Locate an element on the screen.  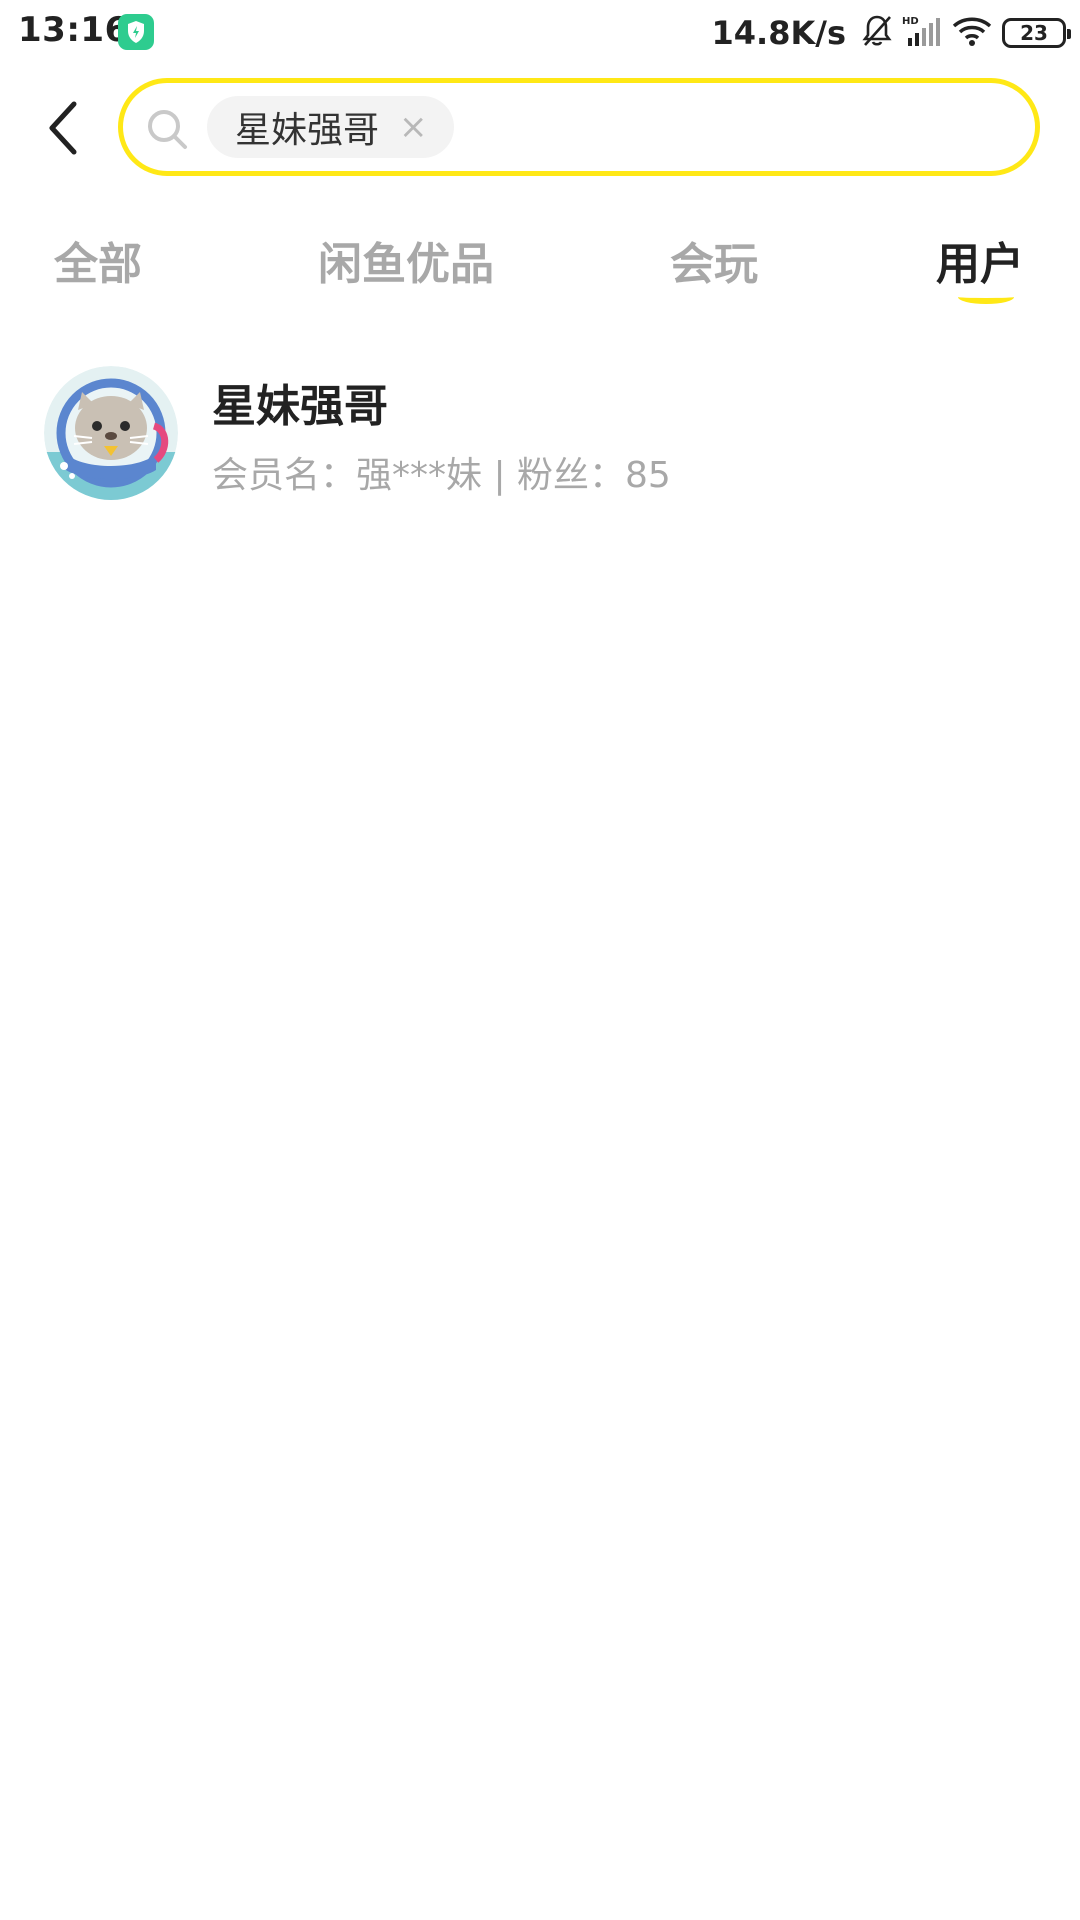
tab-premium: 闲鱼优品 is located at coordinates (406, 260).